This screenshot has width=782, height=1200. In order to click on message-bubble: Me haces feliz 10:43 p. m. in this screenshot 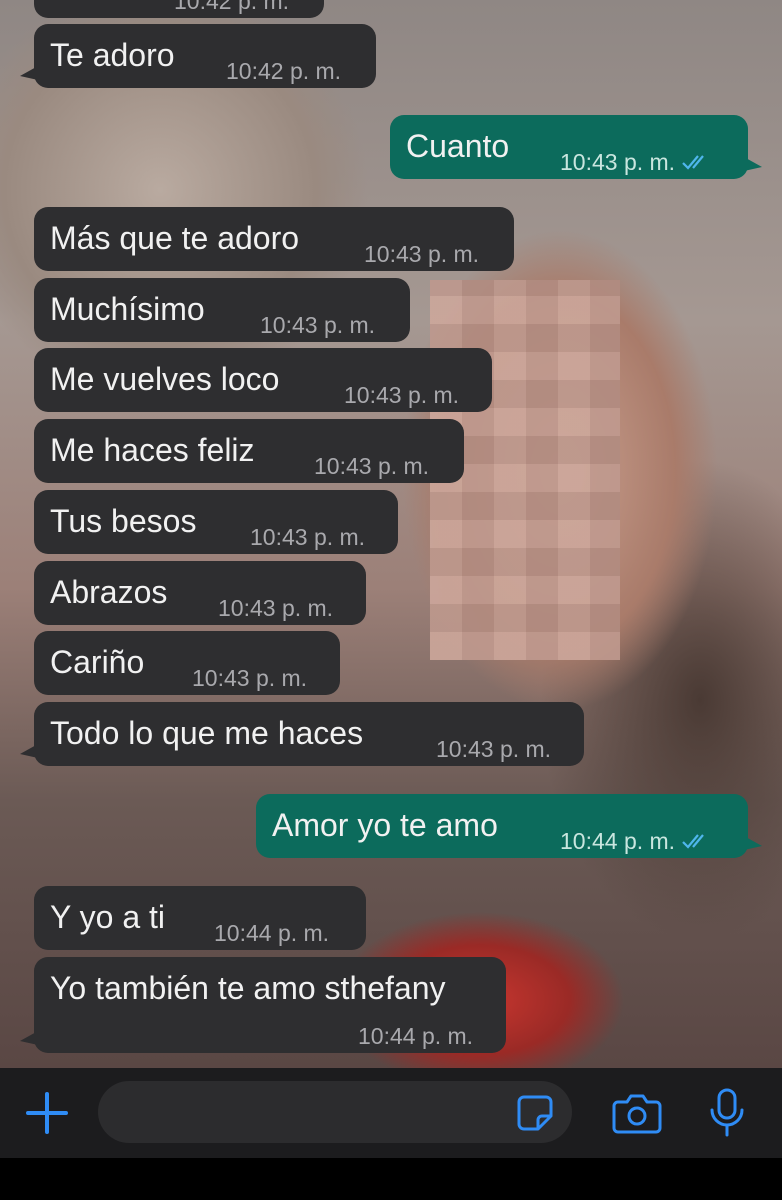, I will do `click(249, 451)`.